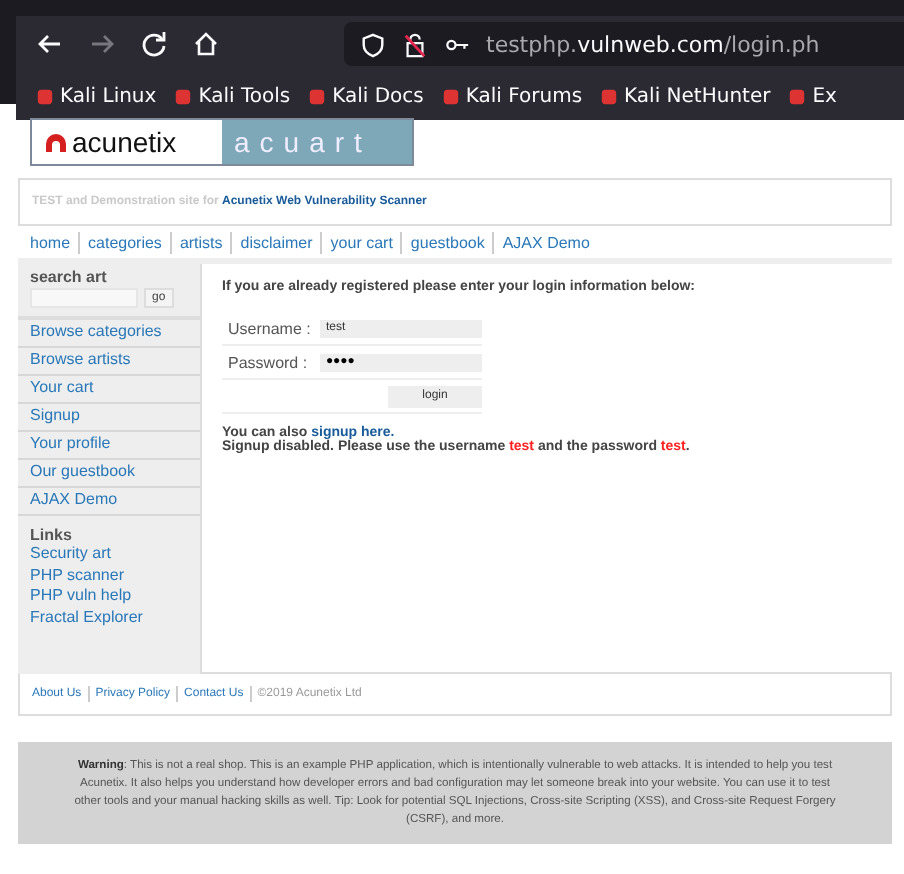 The height and width of the screenshot is (874, 904). I want to click on links-title: Links, so click(52, 535).